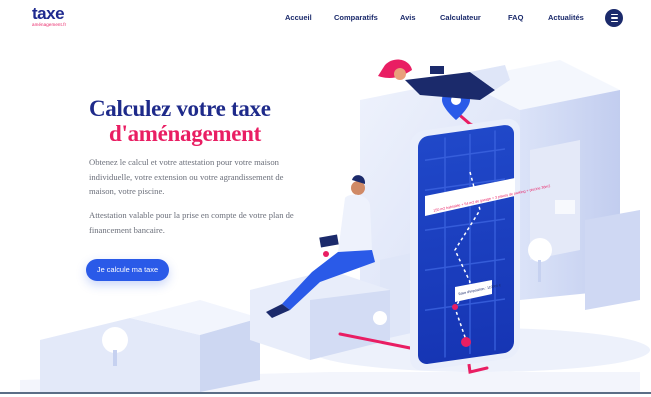 The height and width of the screenshot is (397, 651). I want to click on phone-card-2-text: Base d'imposition : 110000 €, so click(479, 289).